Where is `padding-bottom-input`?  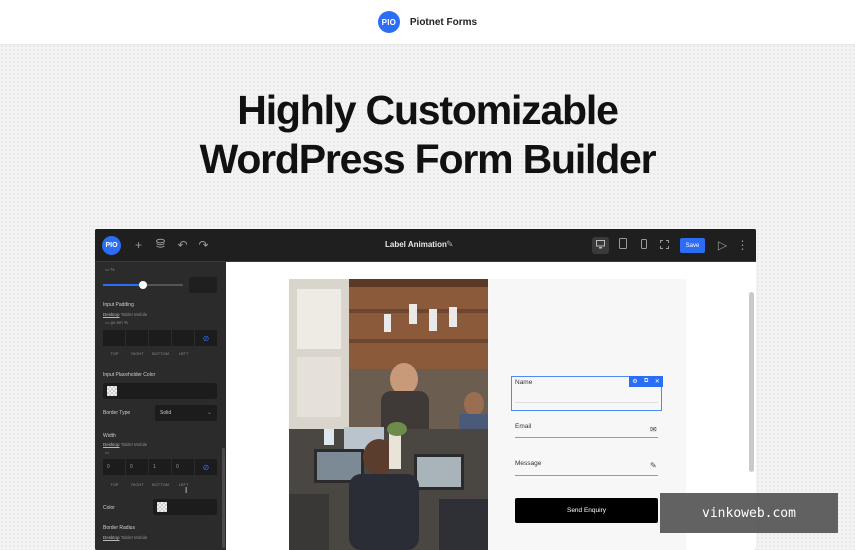 padding-bottom-input is located at coordinates (160, 338).